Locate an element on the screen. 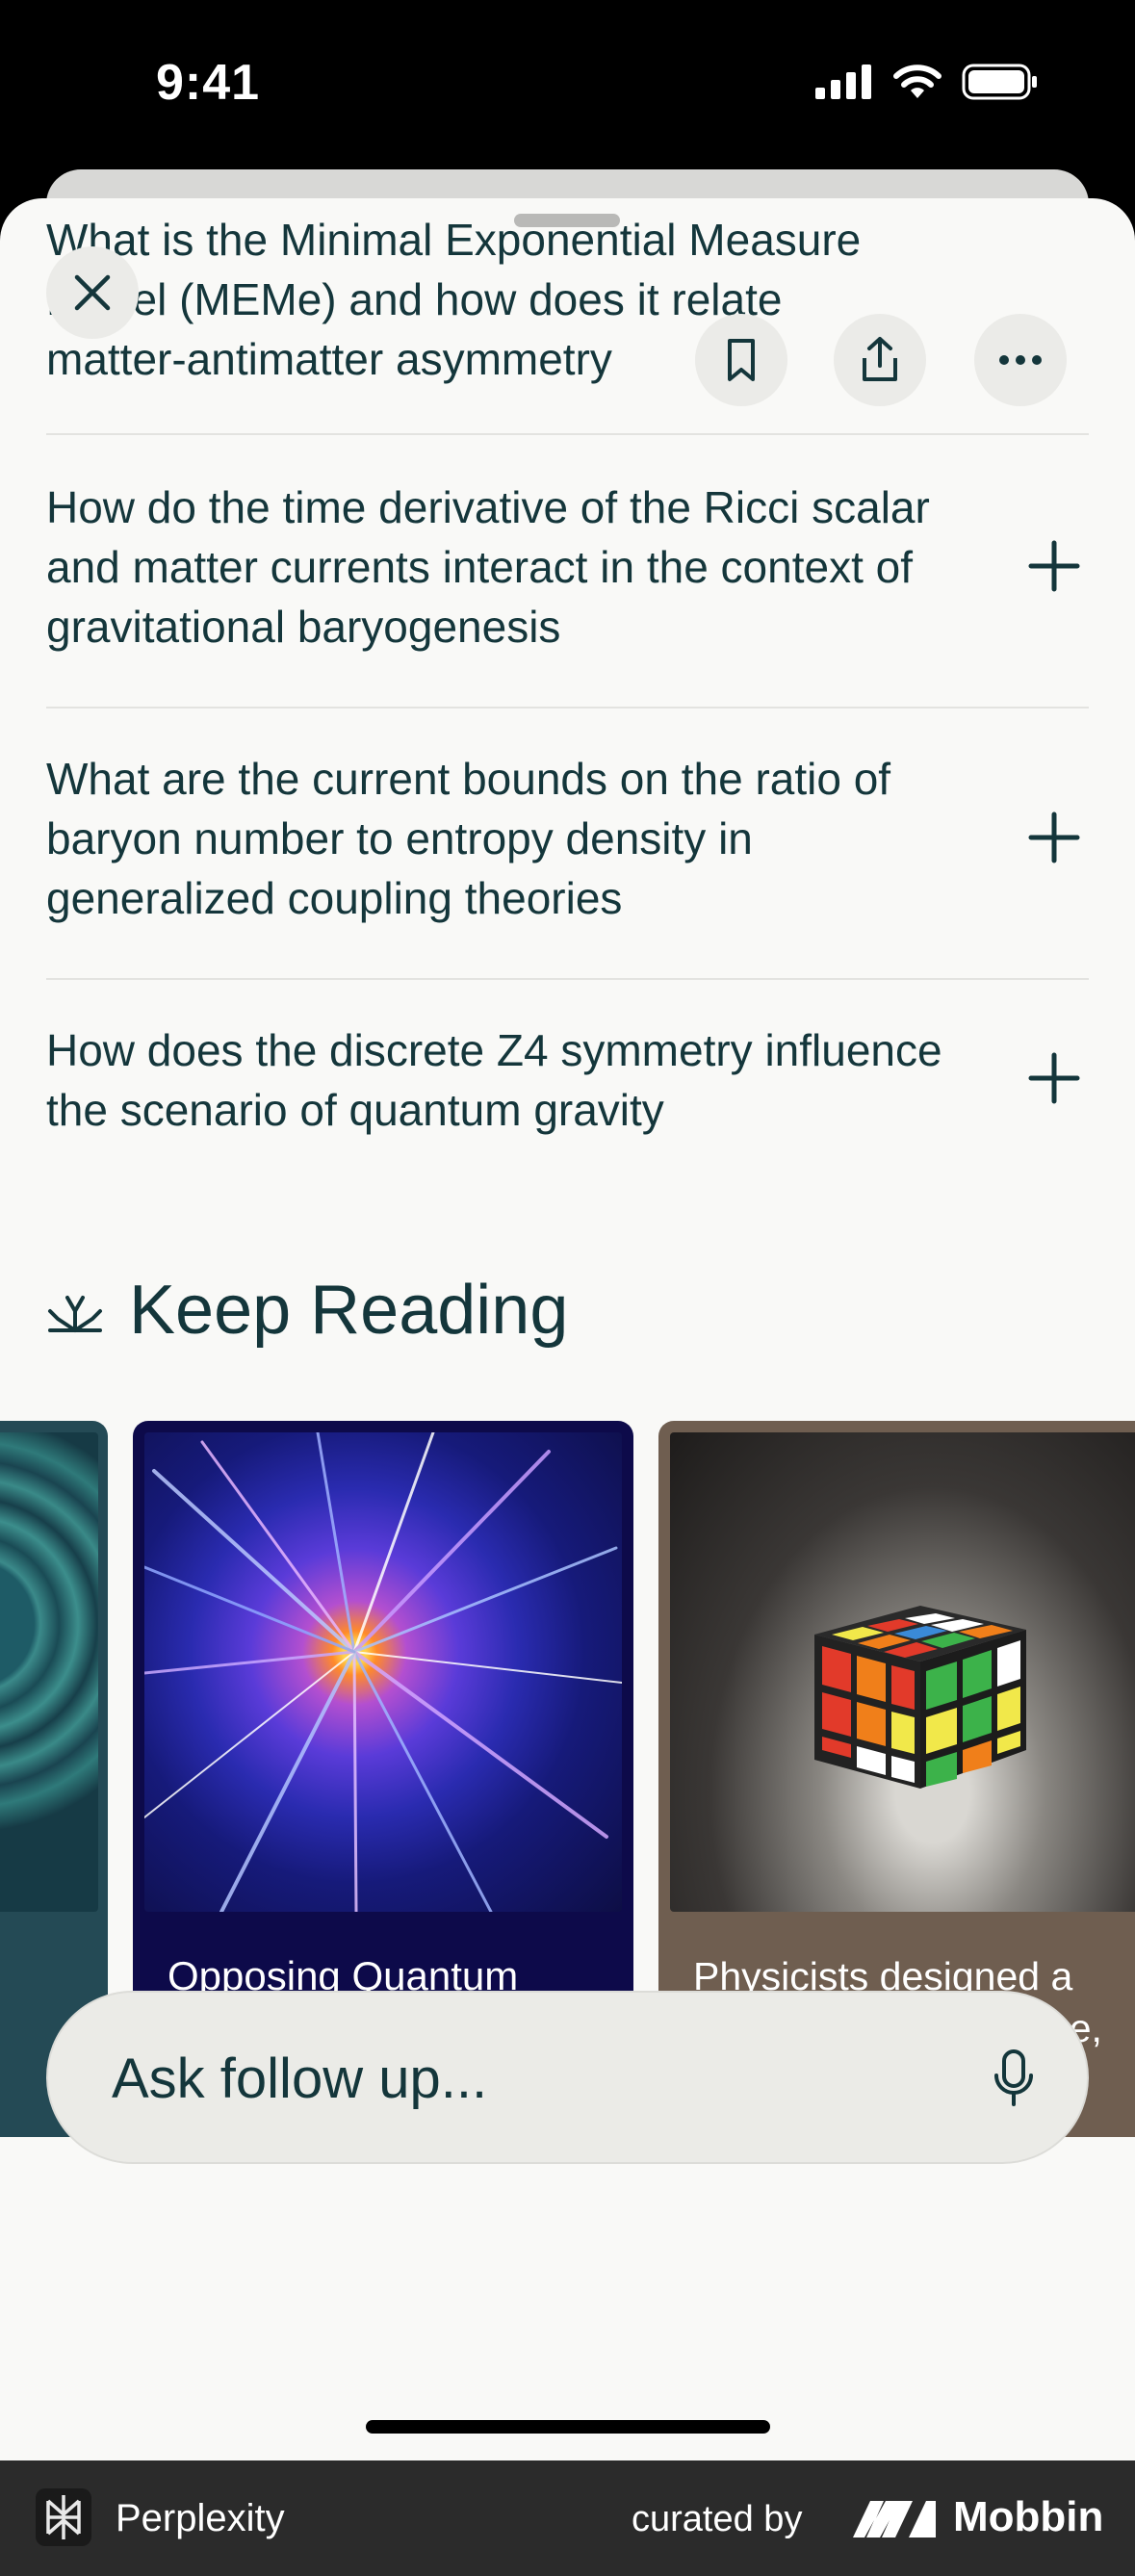 The image size is (1135, 2576). home-indicator is located at coordinates (568, 2427).